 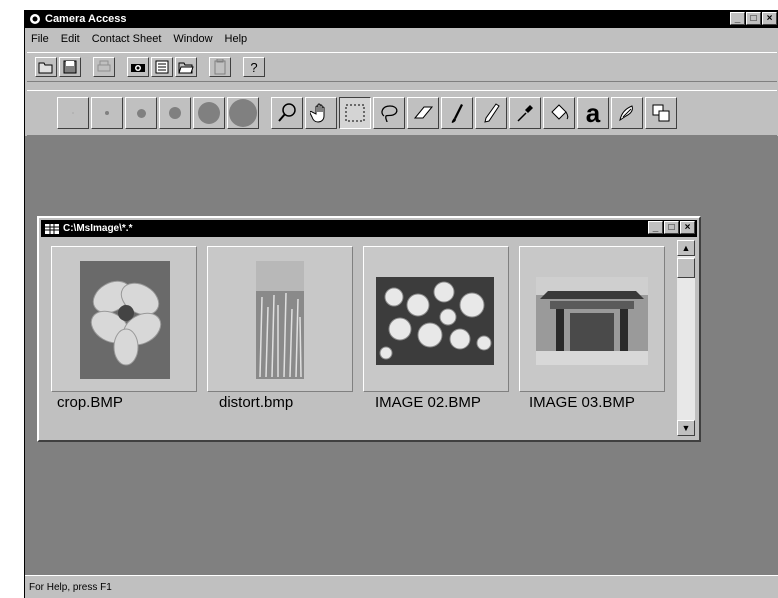 I want to click on child-minimize-button: _, so click(x=655, y=227).